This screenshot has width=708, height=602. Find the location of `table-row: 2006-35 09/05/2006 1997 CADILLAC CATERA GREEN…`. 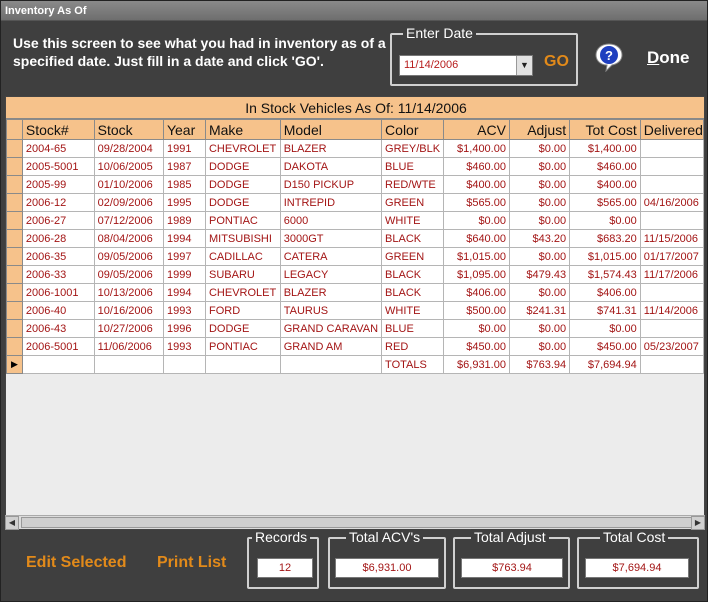

table-row: 2006-35 09/05/2006 1997 CADILLAC CATERA GREEN… is located at coordinates (355, 256).